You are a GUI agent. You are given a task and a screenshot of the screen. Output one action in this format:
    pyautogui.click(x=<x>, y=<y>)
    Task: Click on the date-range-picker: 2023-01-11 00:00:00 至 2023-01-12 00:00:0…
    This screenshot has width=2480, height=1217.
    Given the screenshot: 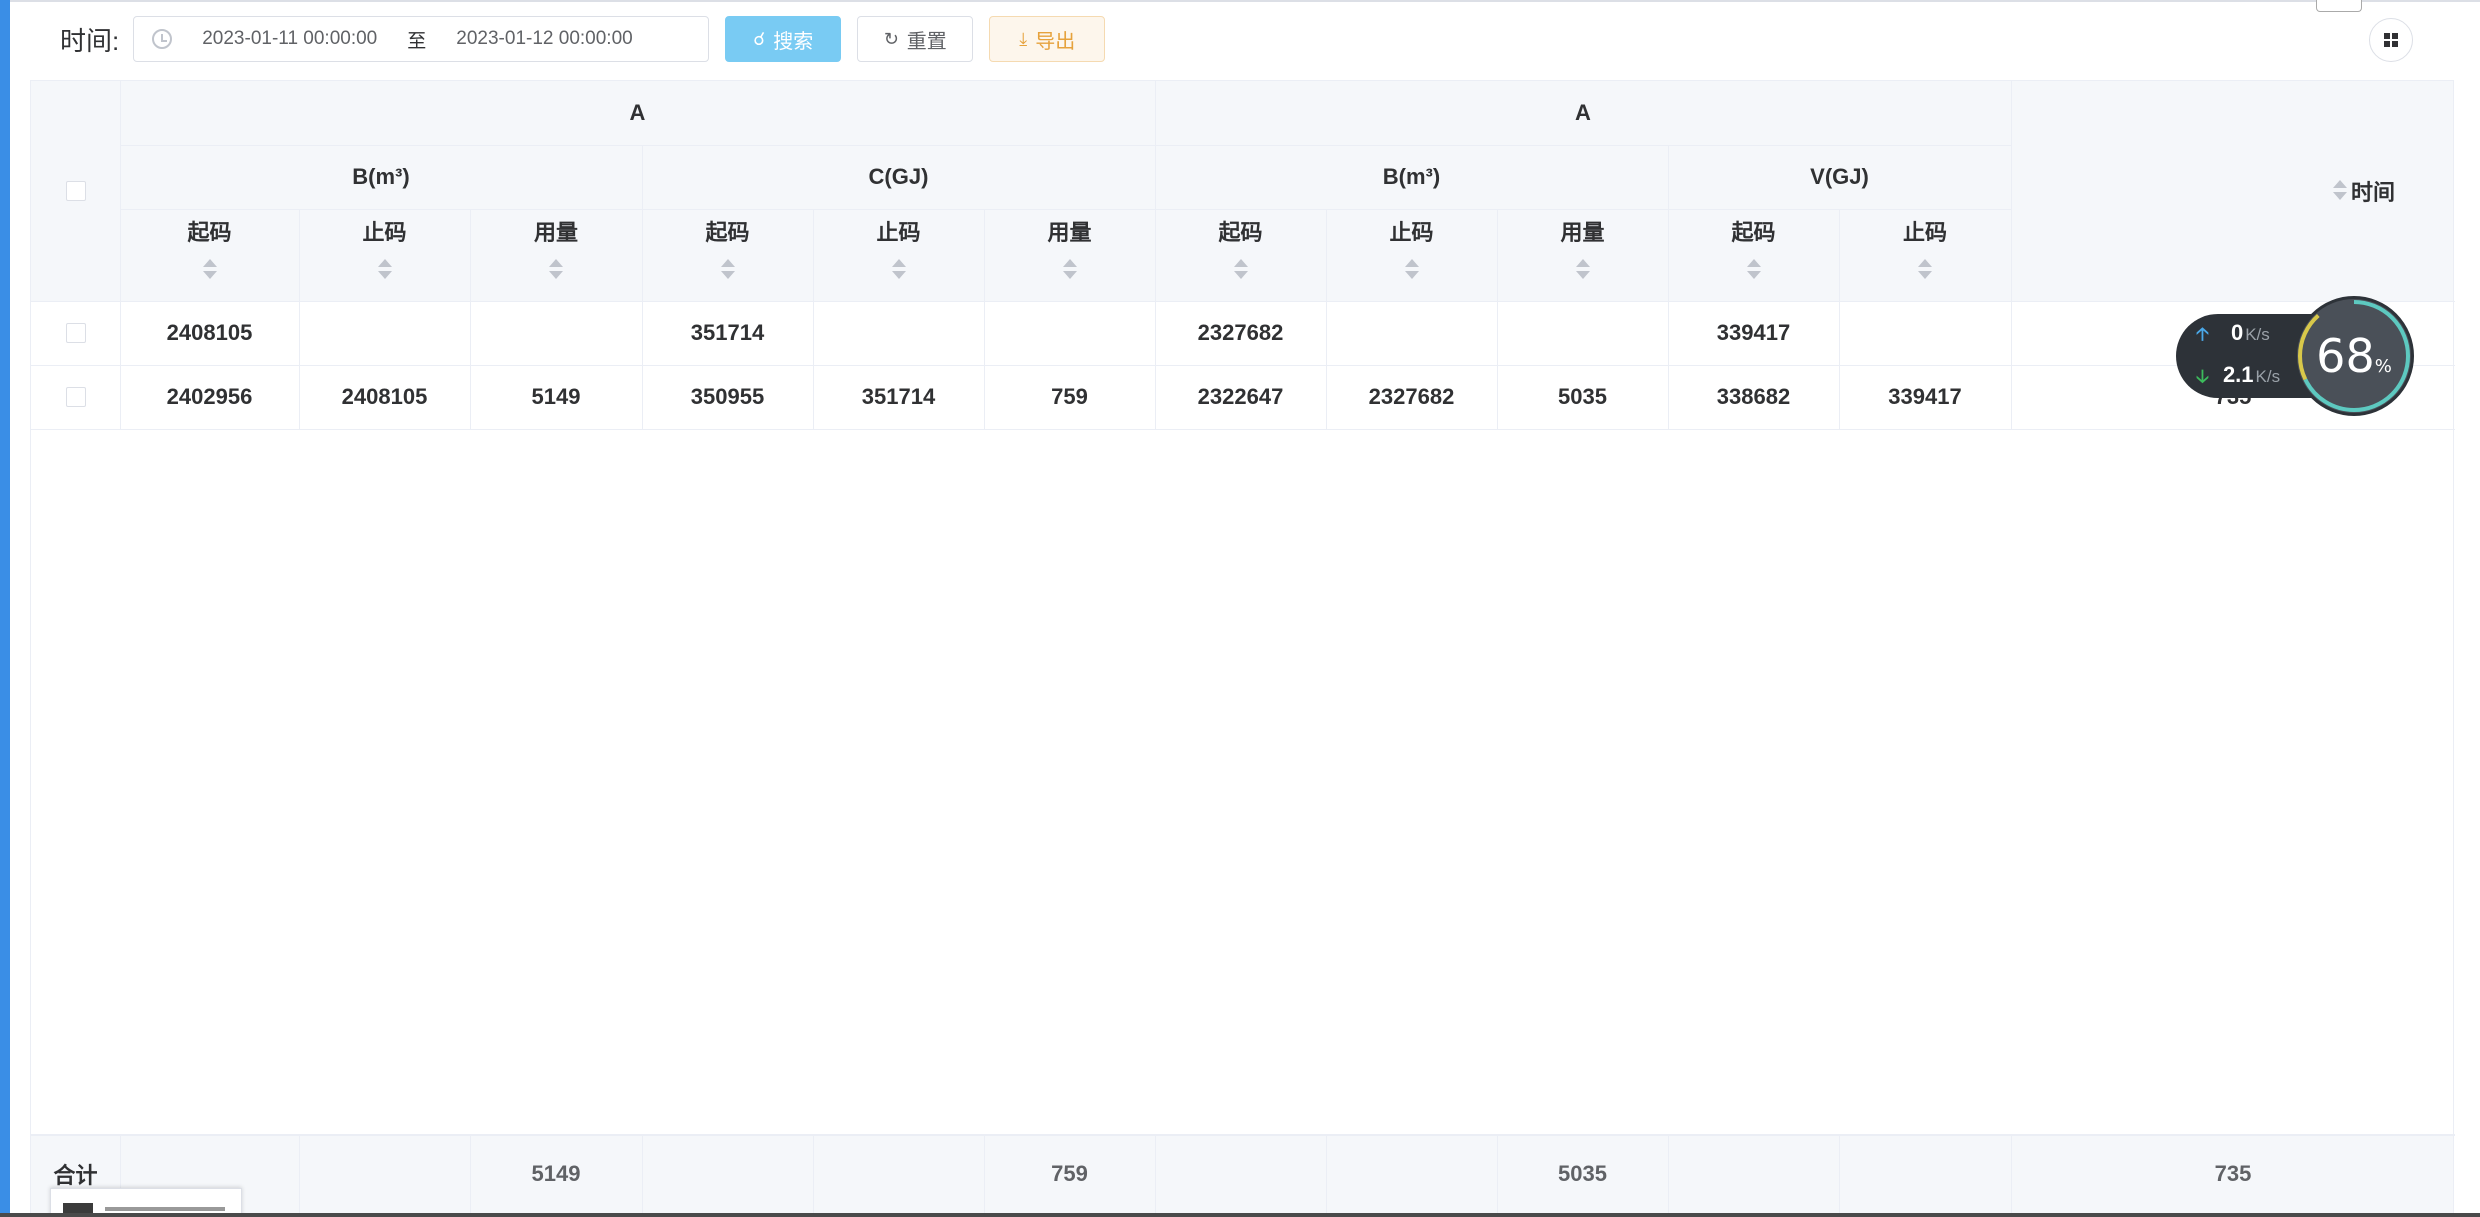 What is the action you would take?
    pyautogui.click(x=421, y=39)
    